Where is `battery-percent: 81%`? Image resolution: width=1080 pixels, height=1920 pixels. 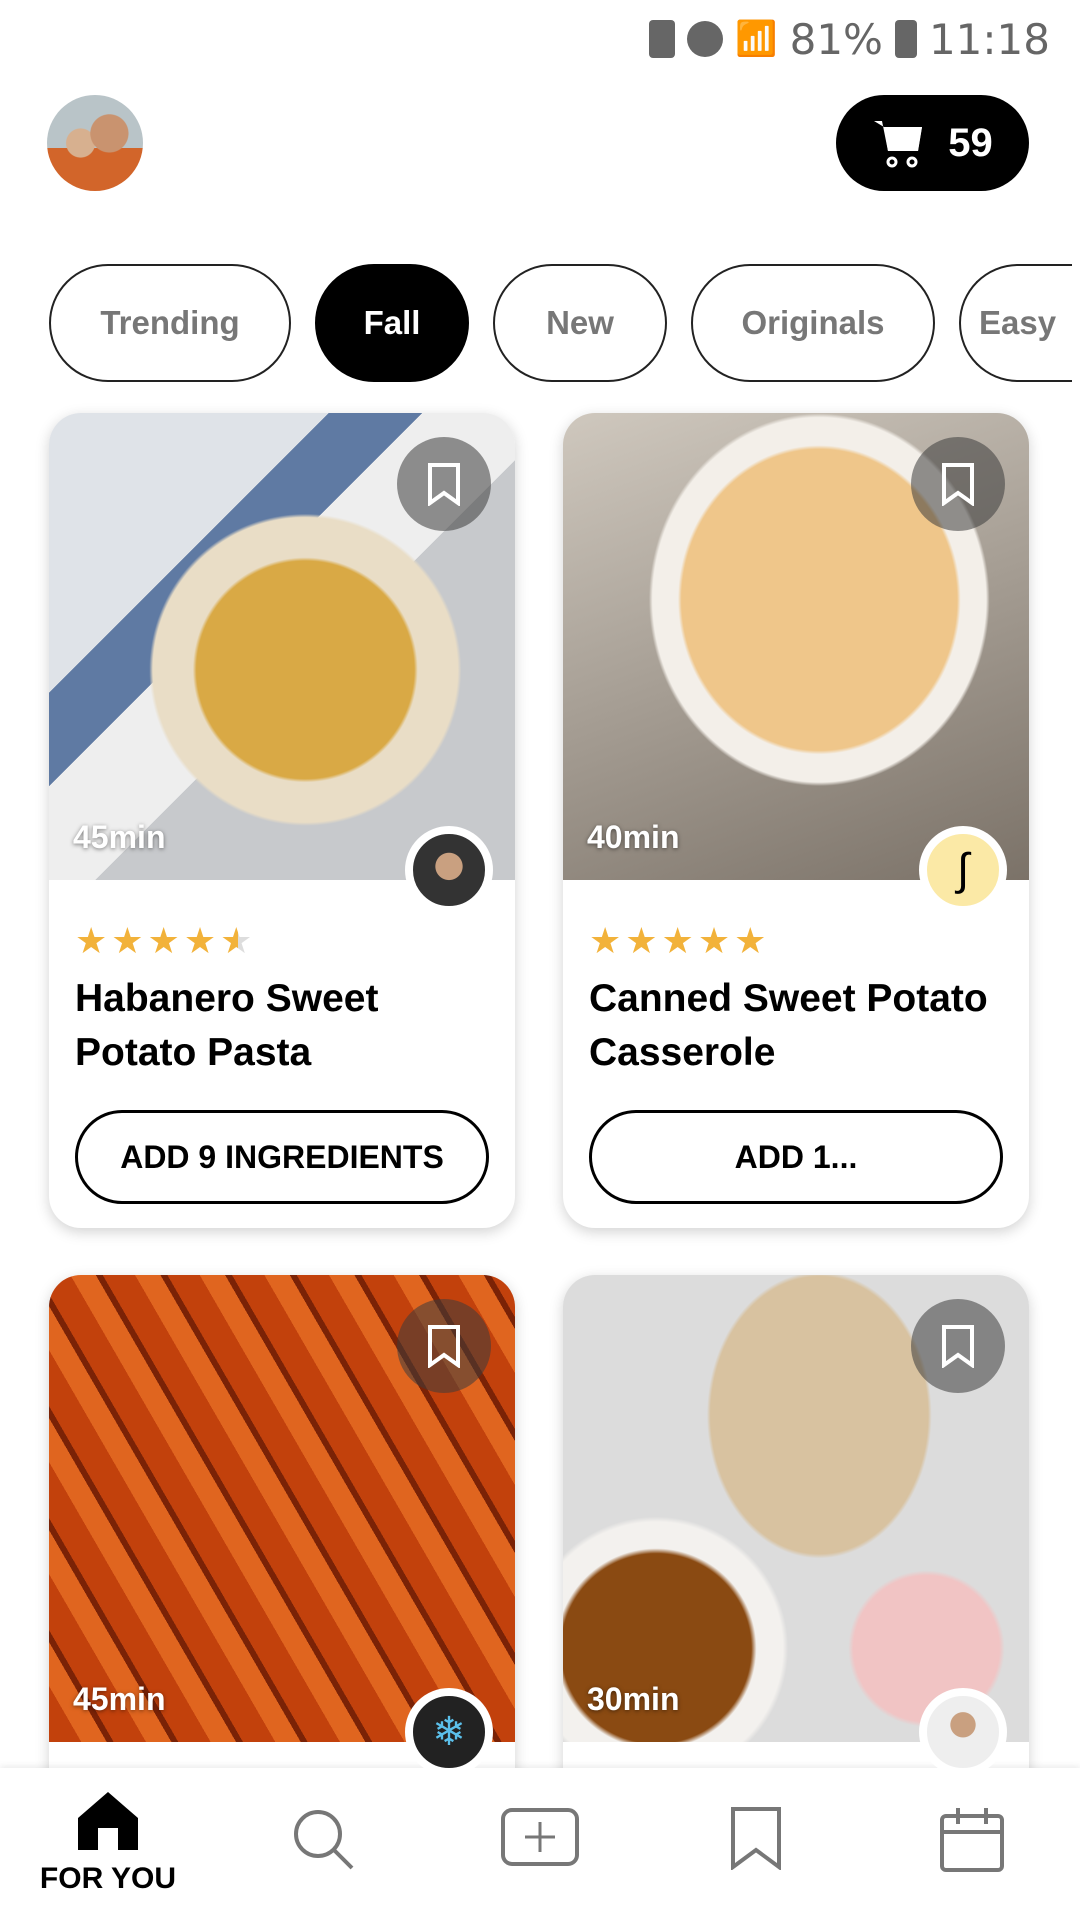
battery-percent: 81% is located at coordinates (836, 39).